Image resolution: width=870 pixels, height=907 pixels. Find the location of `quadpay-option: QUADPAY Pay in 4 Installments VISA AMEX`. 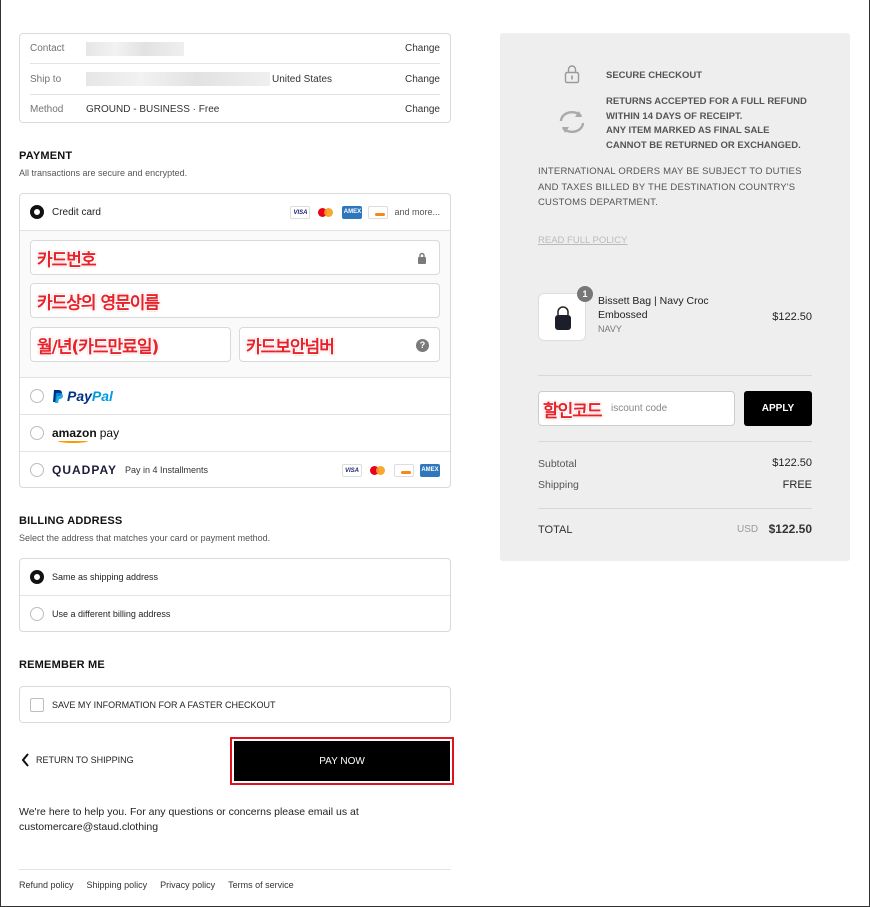

quadpay-option: QUADPAY Pay in 4 Installments VISA AMEX is located at coordinates (235, 469).